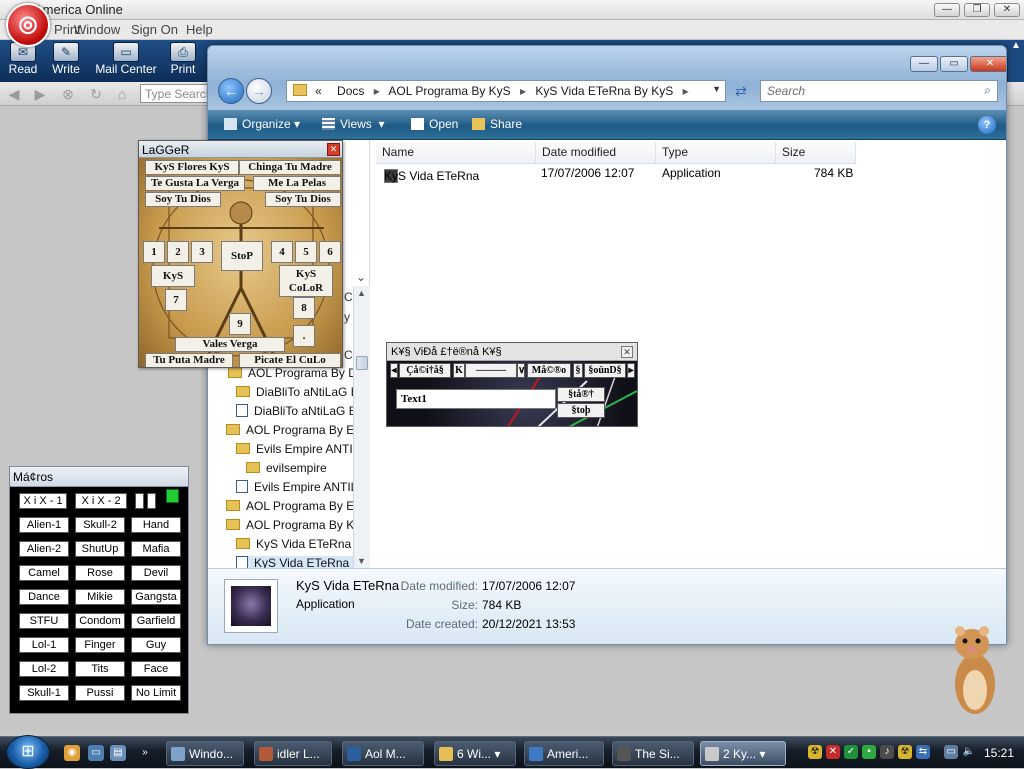 This screenshot has height=769, width=1024. I want to click on open-button: Open, so click(434, 124).